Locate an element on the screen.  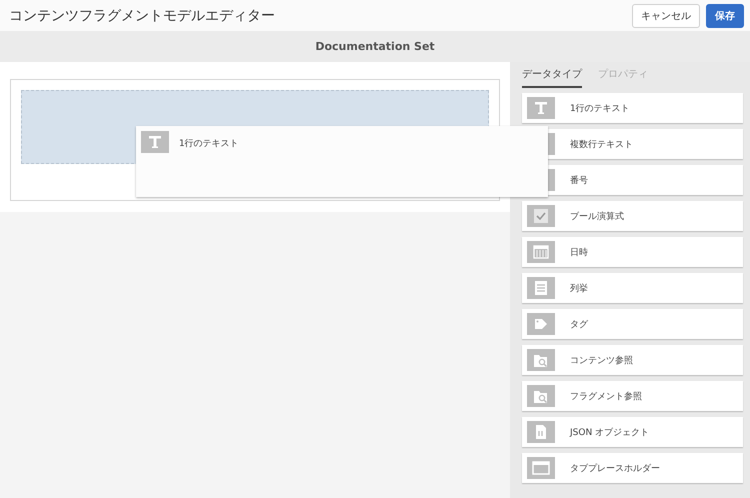
document-icon is located at coordinates (541, 432).